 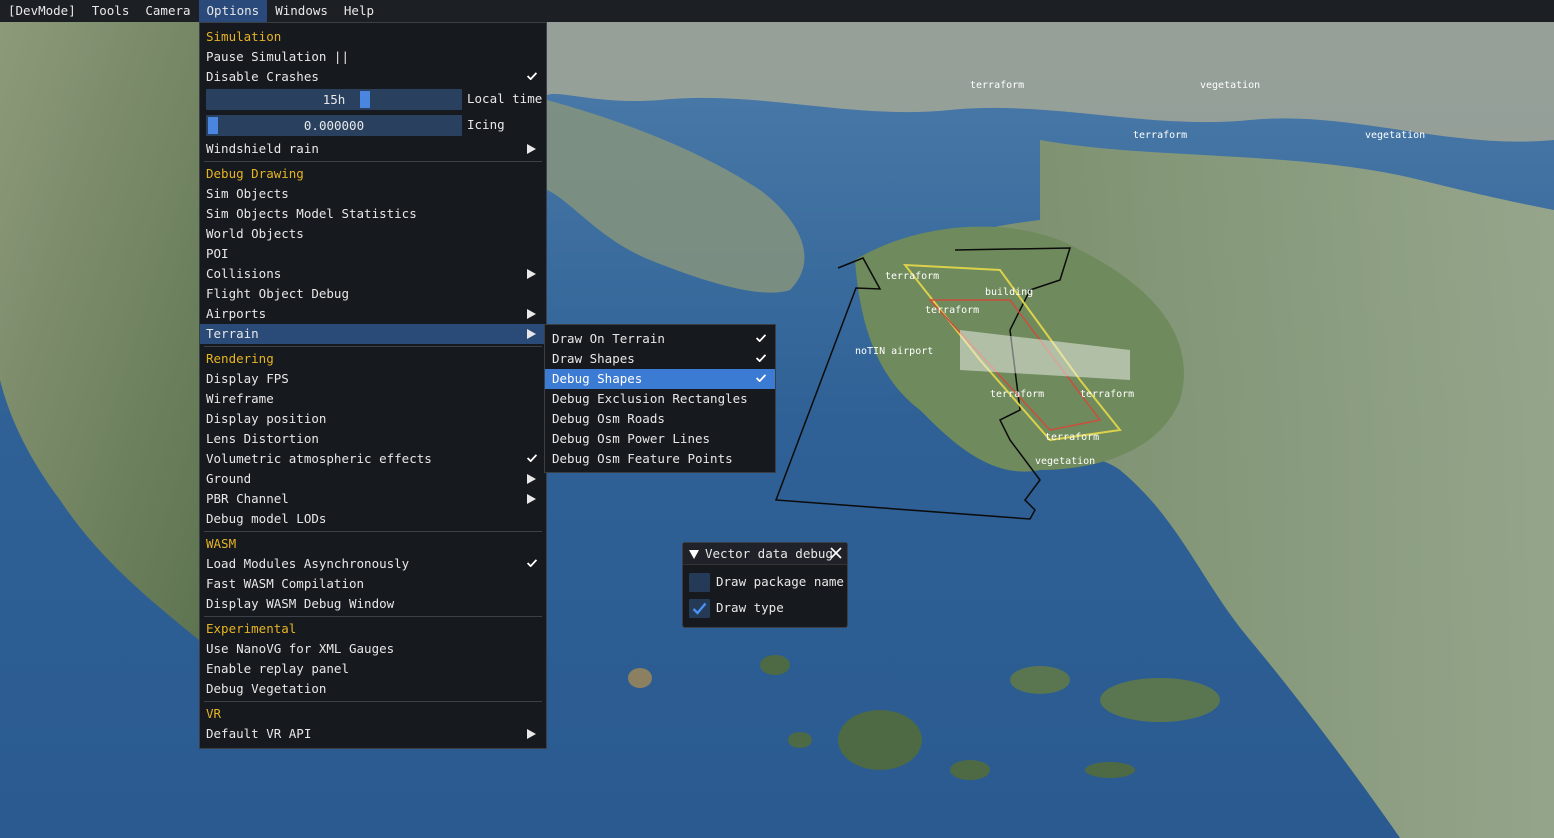 What do you see at coordinates (373, 689) in the screenshot?
I see `menu-item-debug-vegetation: Debug Vegetation` at bounding box center [373, 689].